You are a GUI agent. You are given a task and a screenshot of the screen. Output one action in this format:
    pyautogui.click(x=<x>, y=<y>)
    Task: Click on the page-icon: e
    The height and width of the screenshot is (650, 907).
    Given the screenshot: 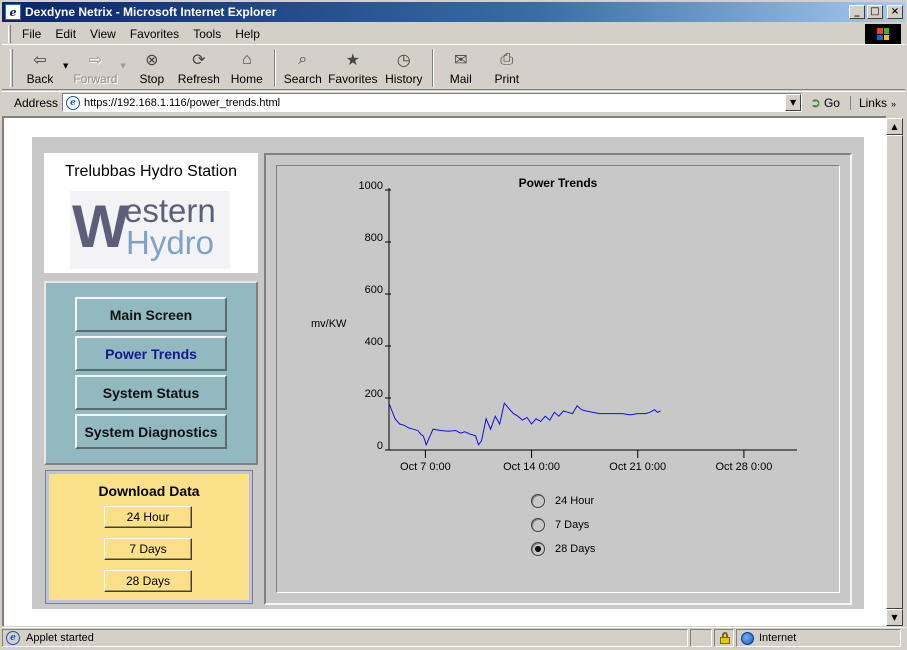 What is the action you would take?
    pyautogui.click(x=73, y=102)
    